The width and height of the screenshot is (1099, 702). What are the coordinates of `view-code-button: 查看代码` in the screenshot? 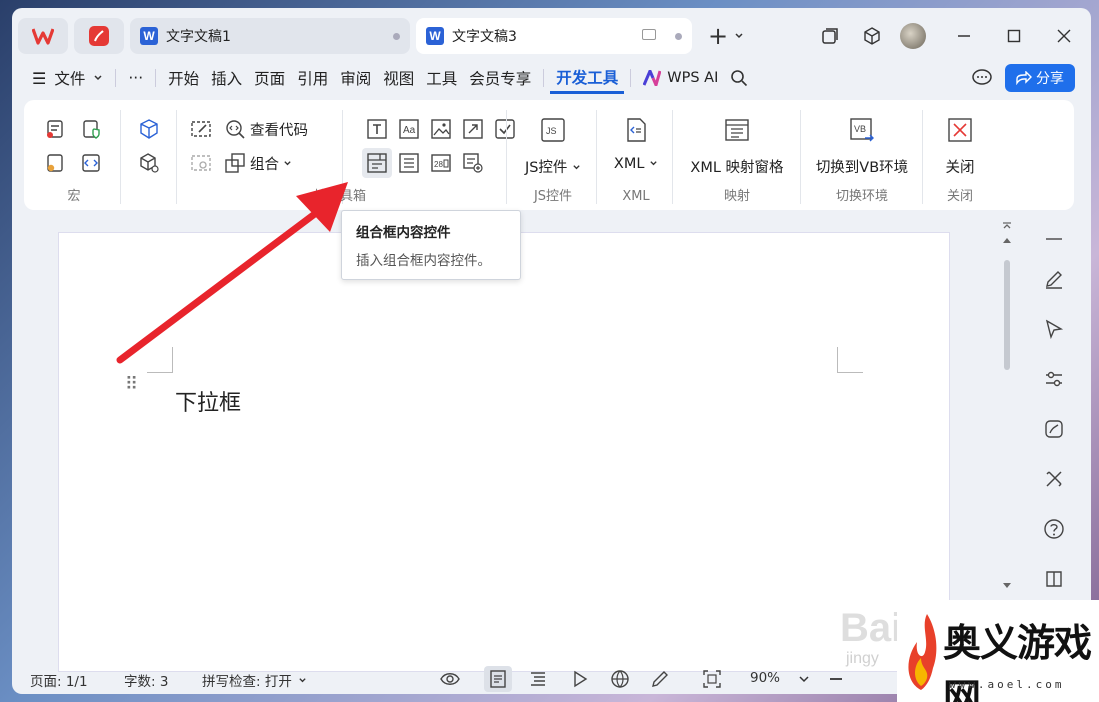 It's located at (266, 129).